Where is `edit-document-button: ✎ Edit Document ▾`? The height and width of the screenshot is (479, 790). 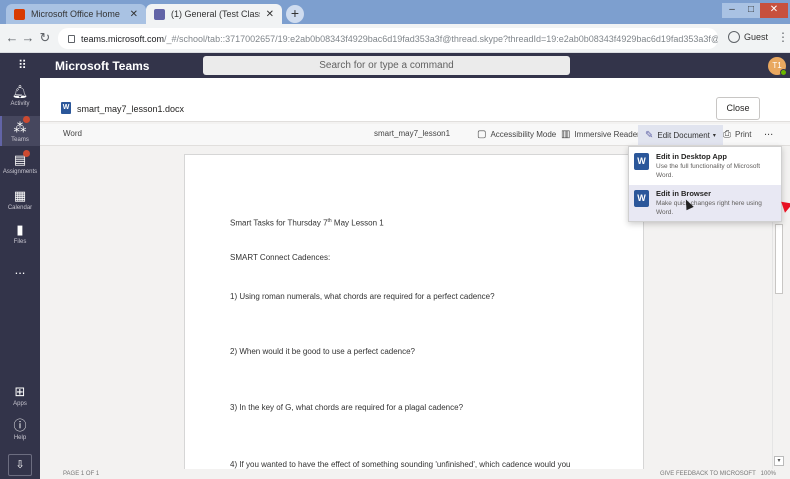
edit-document-button: ✎ Edit Document ▾ is located at coordinates (680, 135).